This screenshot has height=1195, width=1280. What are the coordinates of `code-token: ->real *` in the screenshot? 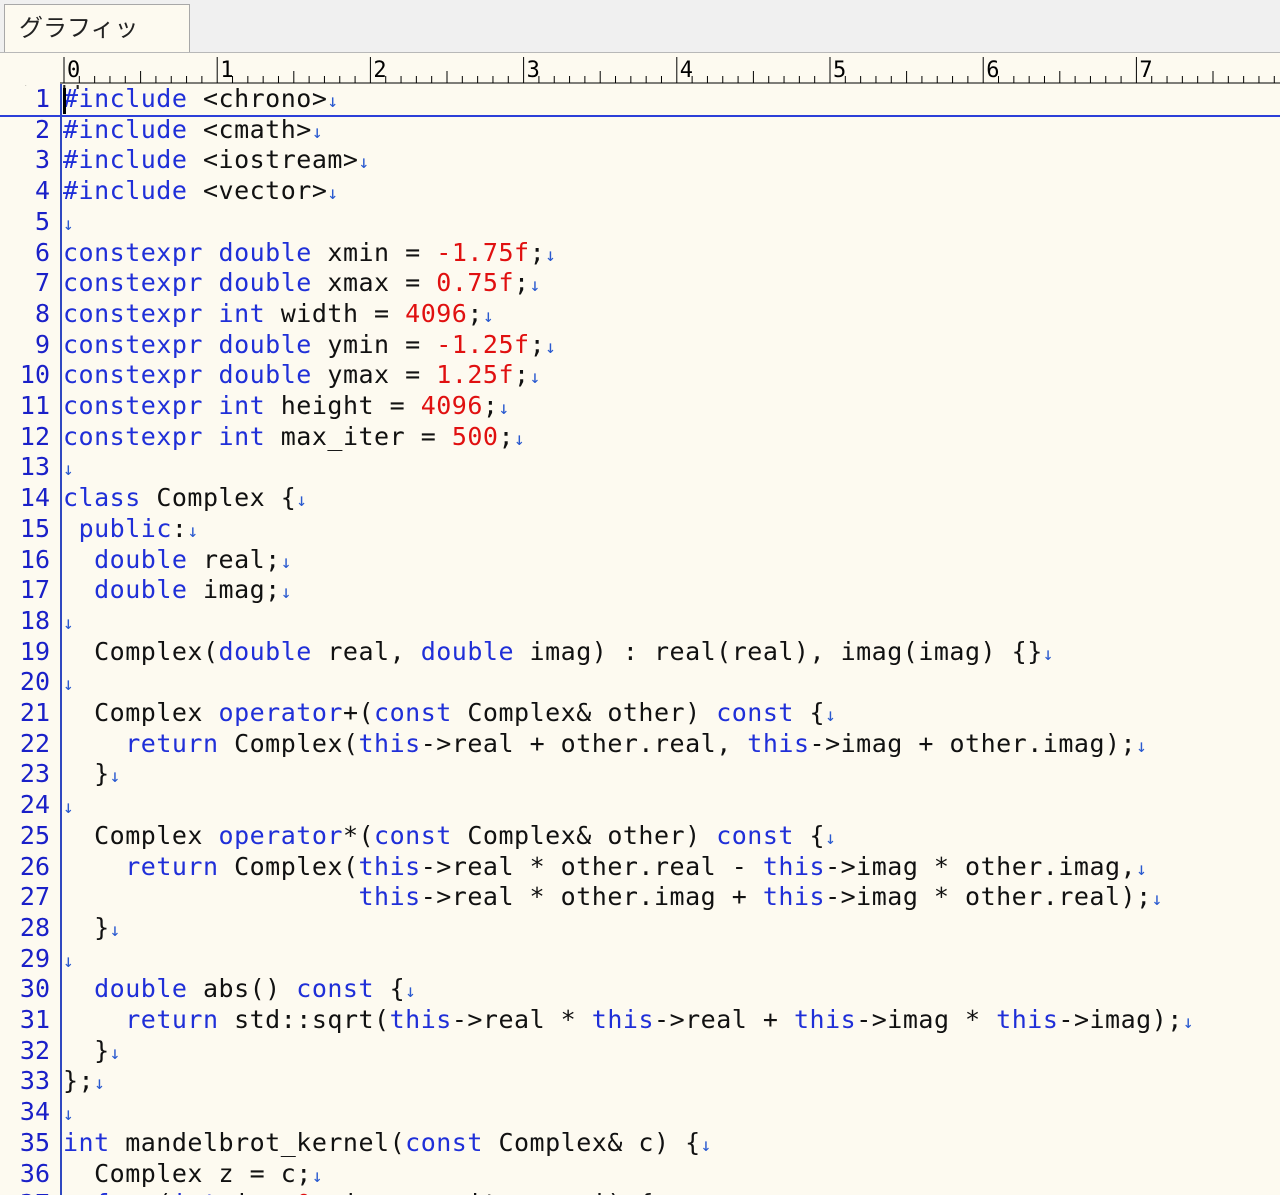 It's located at (521, 1019).